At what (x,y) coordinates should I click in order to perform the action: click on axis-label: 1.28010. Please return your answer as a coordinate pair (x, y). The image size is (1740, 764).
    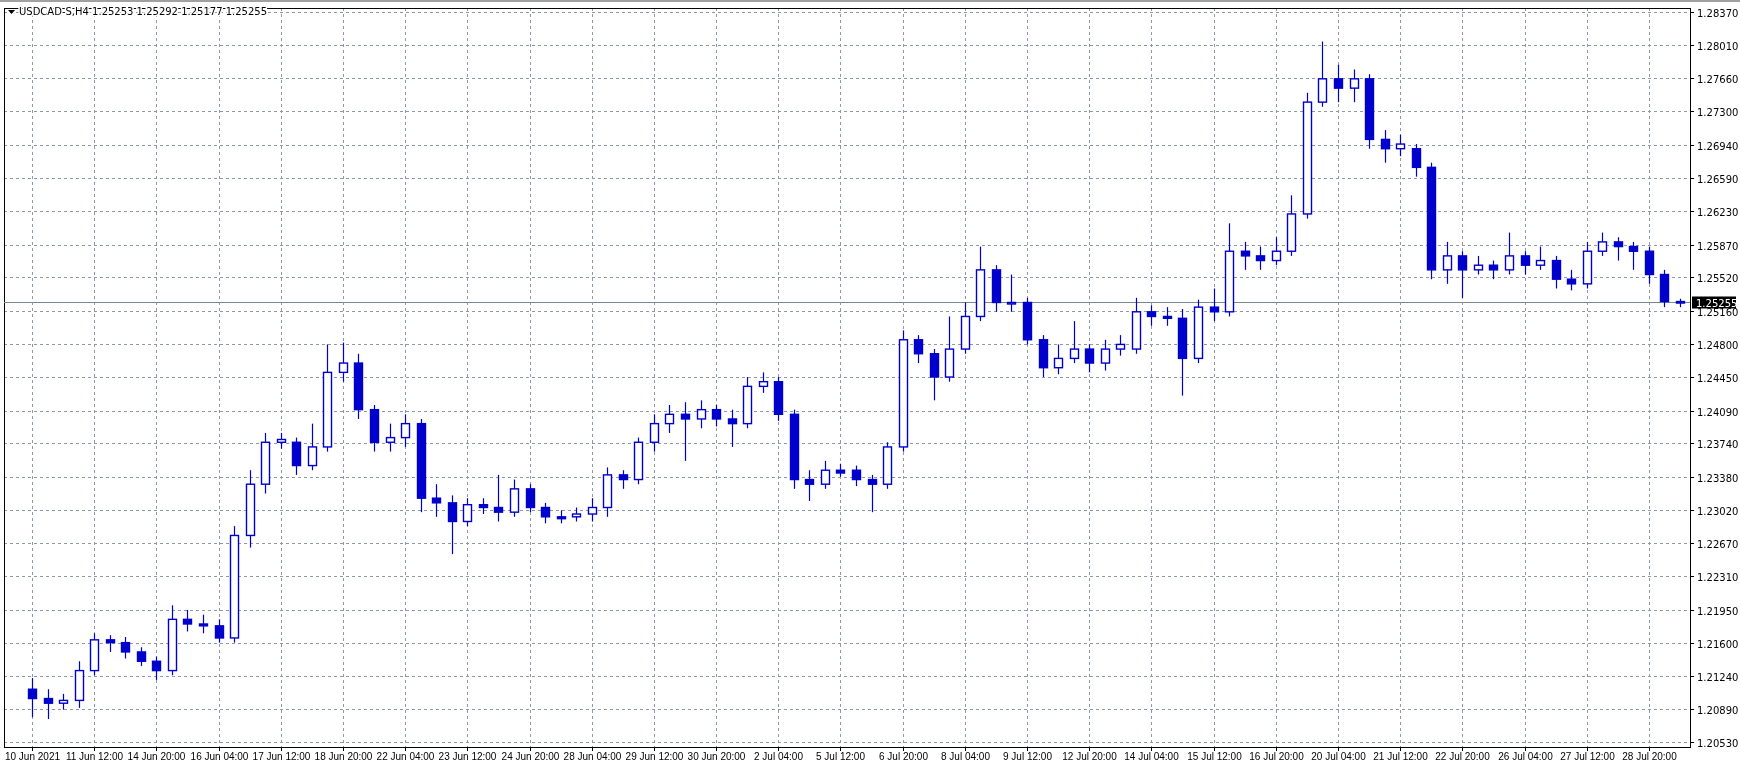
    Looking at the image, I should click on (1718, 46).